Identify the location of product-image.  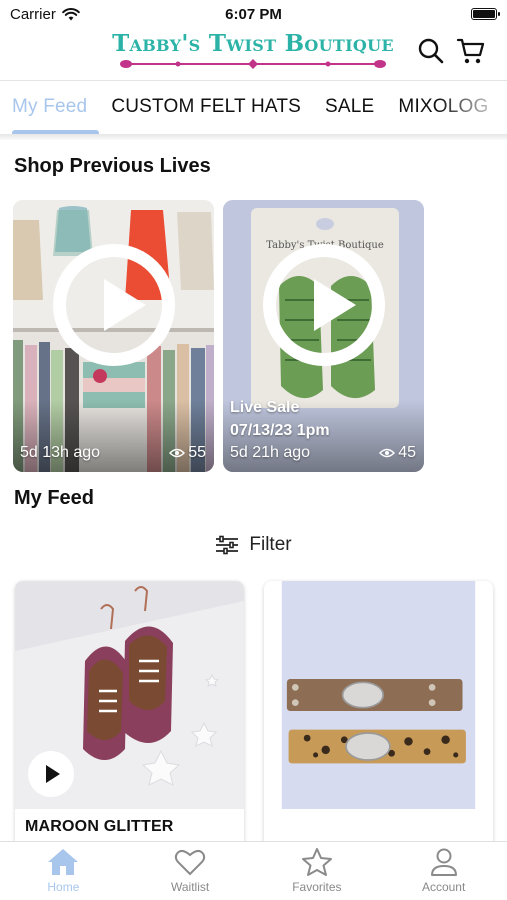
(378, 695).